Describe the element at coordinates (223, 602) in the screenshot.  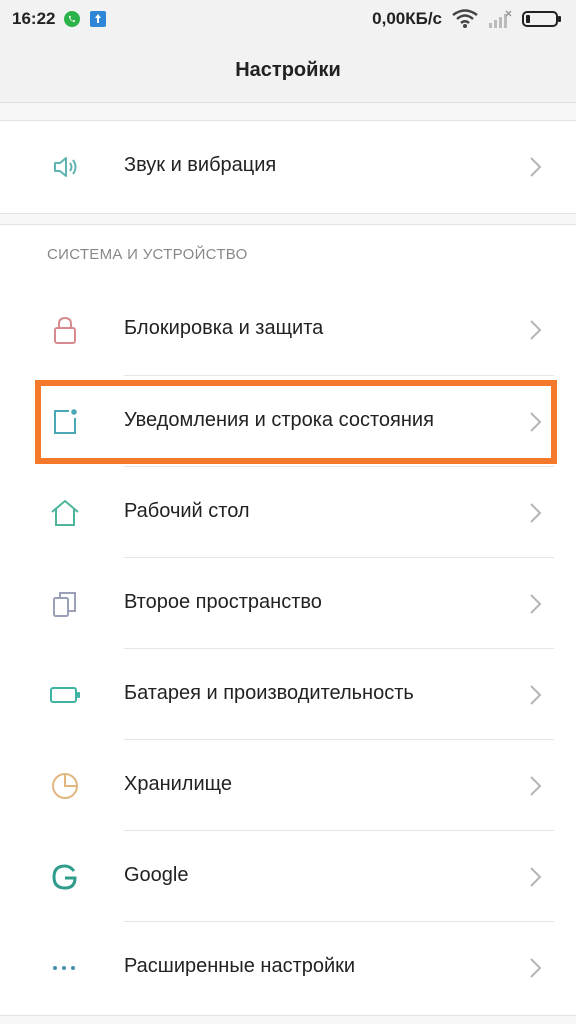
I see `settings-item-label: Второе пространство` at that location.